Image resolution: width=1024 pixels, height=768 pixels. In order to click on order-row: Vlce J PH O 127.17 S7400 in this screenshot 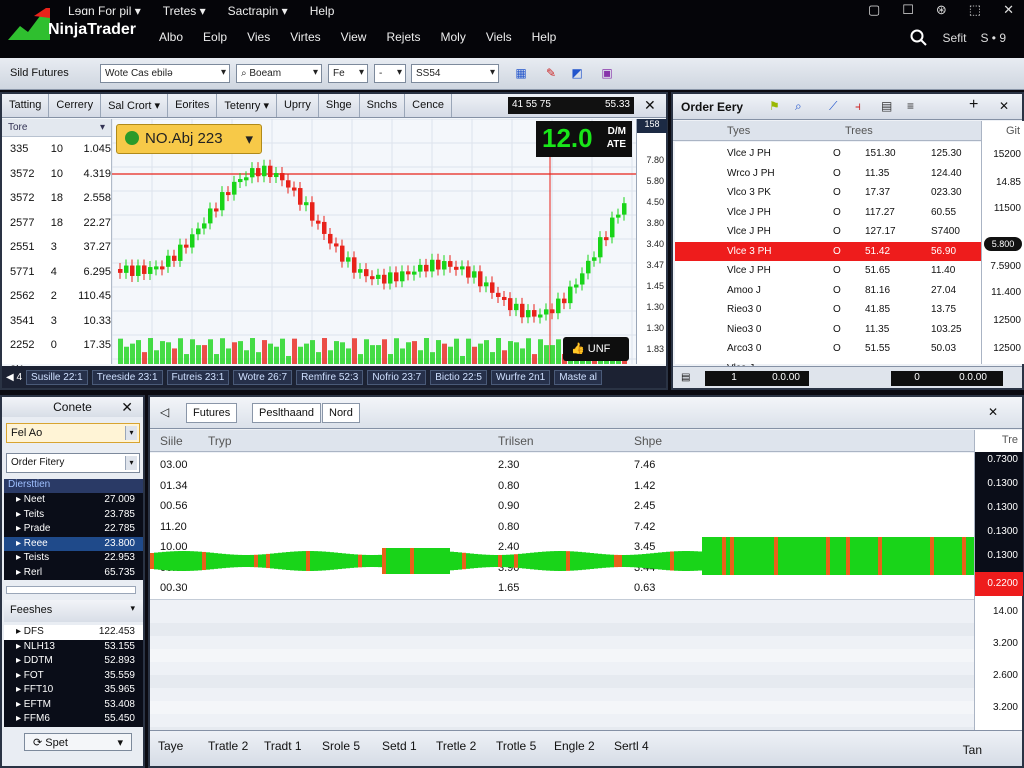, I will do `click(828, 231)`.